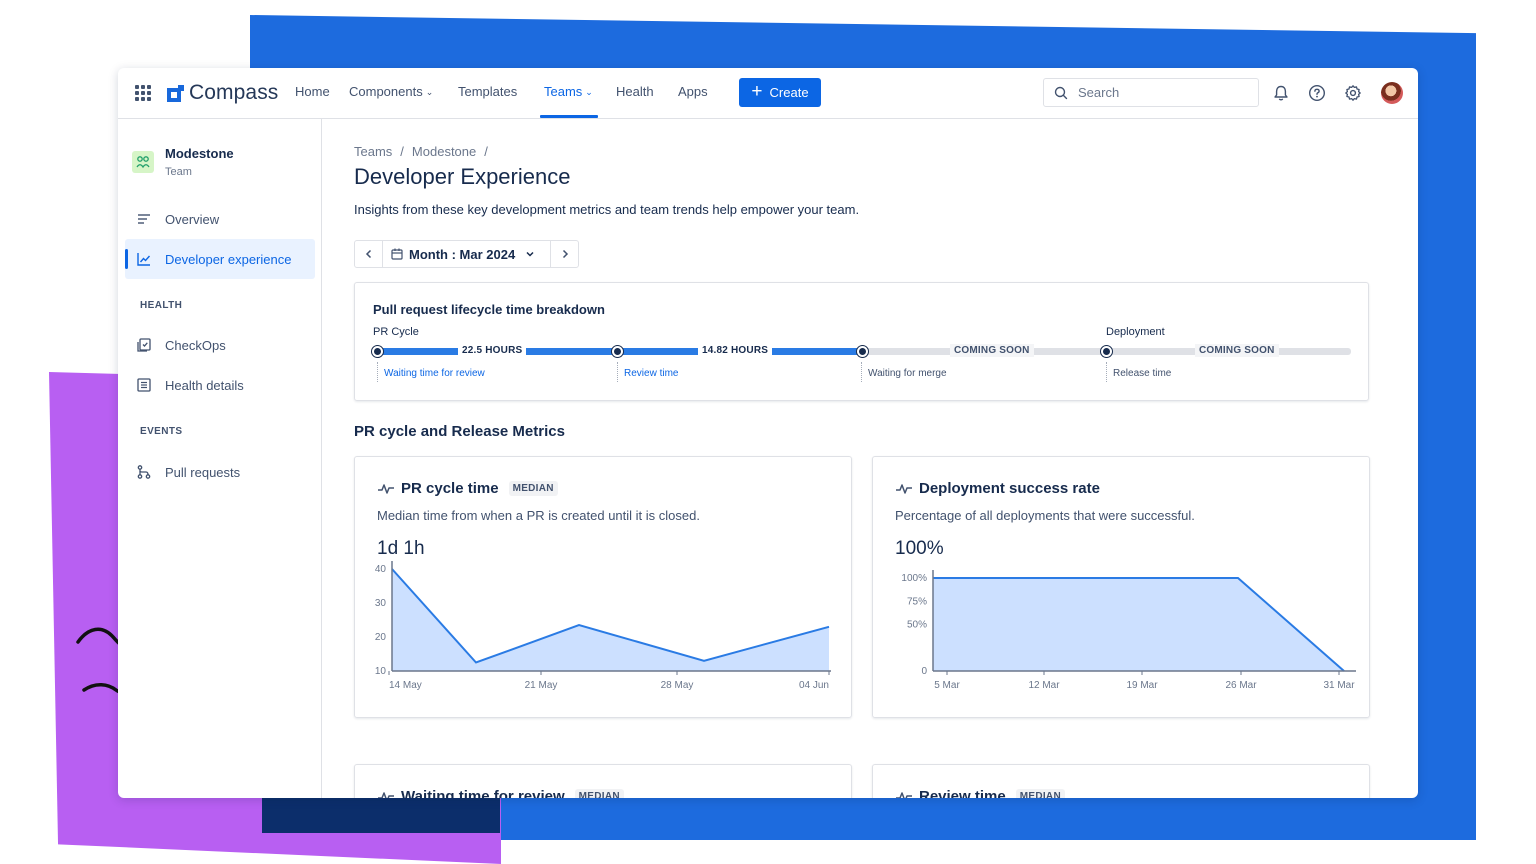 This screenshot has width=1536, height=864. Describe the element at coordinates (492, 350) in the screenshot. I see `waiting-time-badge: 22.5 HOURS` at that location.